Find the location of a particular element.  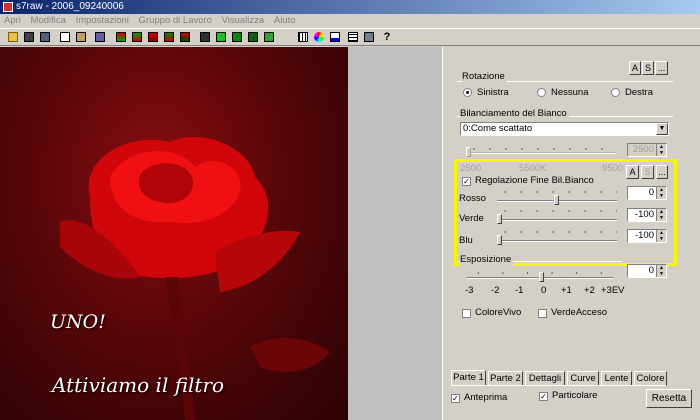

menu-apri: Apri is located at coordinates (12, 21).